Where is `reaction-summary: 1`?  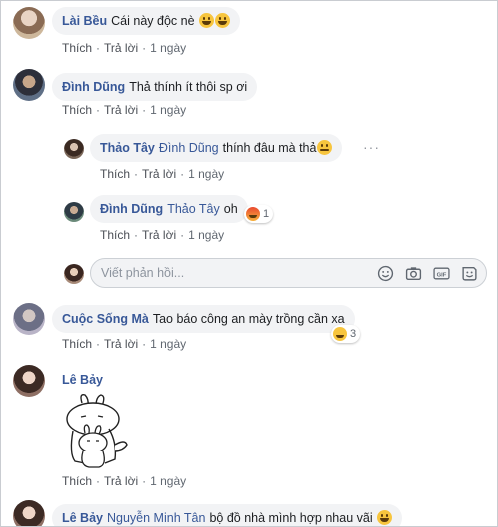 reaction-summary: 1 is located at coordinates (259, 214).